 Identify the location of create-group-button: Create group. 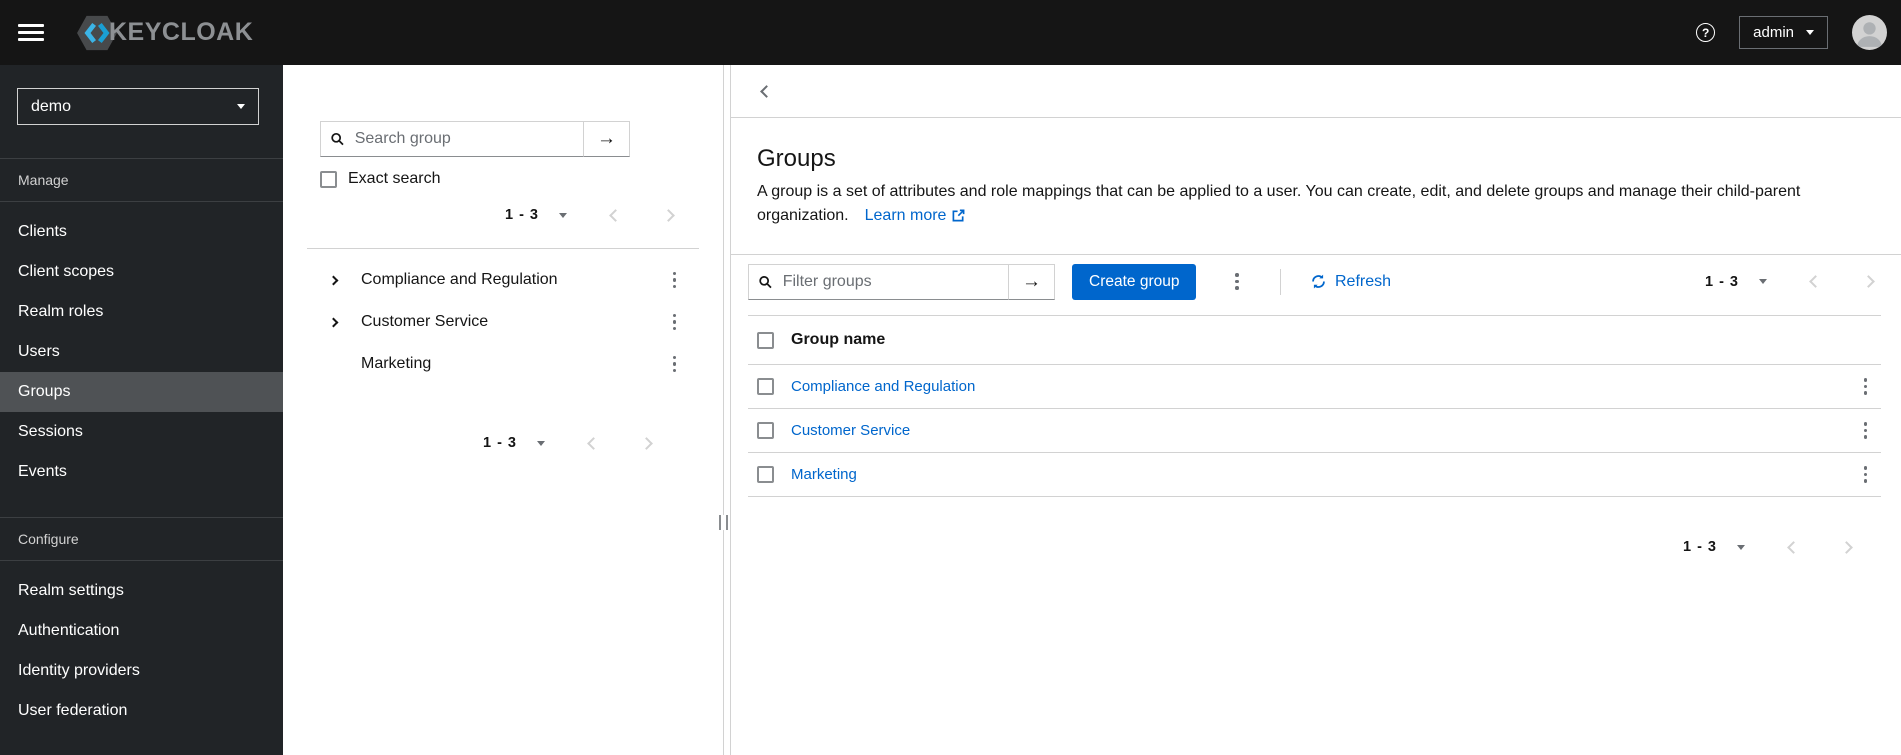
(1134, 281).